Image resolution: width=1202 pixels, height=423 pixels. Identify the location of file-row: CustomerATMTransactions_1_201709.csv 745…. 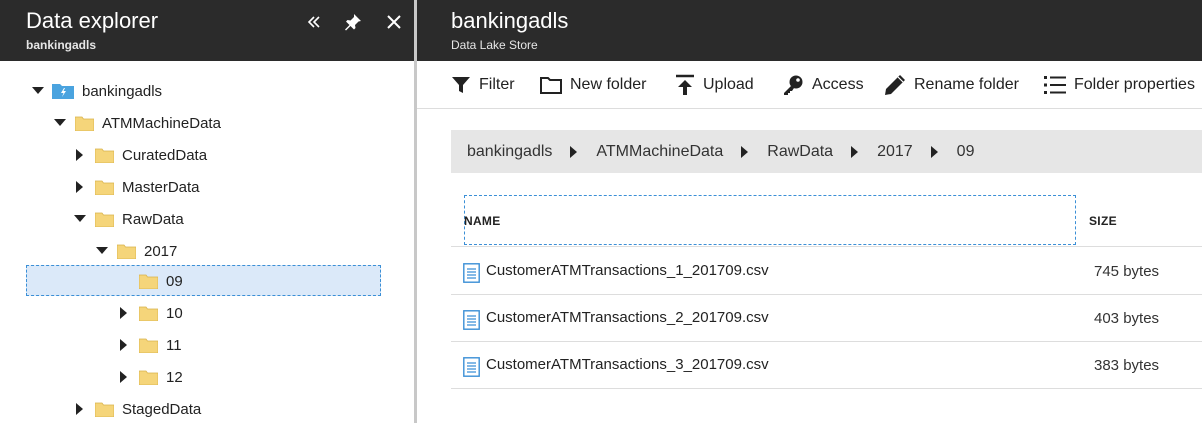
(826, 271).